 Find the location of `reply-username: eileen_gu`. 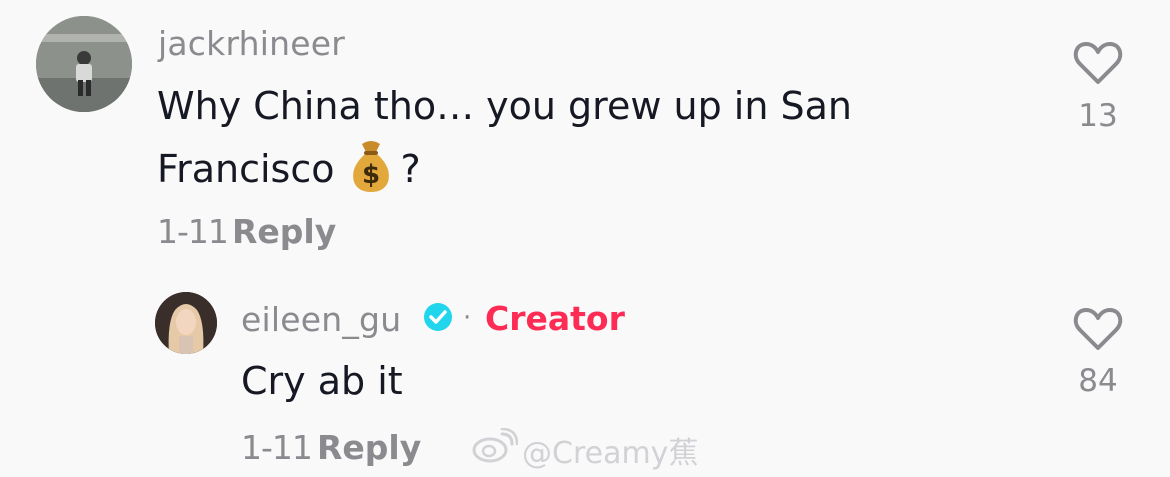

reply-username: eileen_gu is located at coordinates (321, 319).